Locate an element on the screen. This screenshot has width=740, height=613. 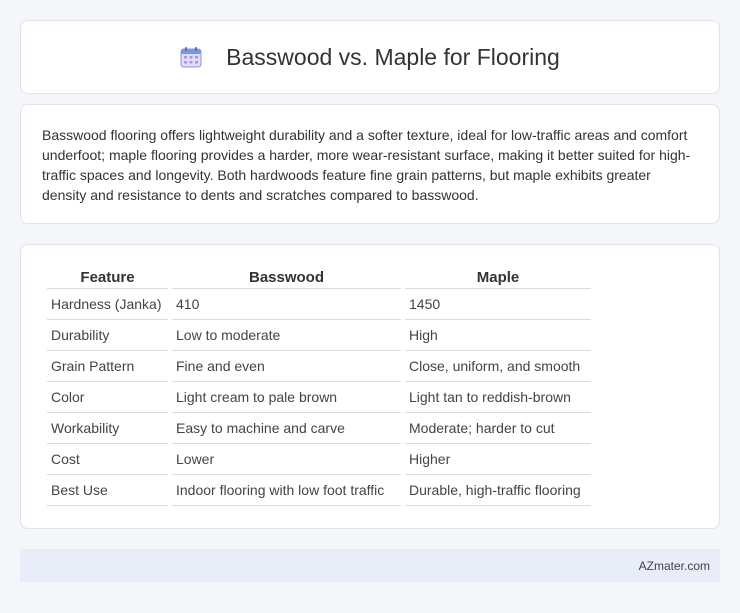
page-title: Basswood vs. Maple for Flooring is located at coordinates (393, 56).